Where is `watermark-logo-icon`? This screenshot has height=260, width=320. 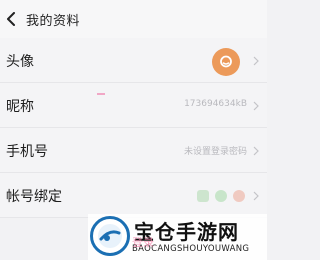 watermark-logo-icon is located at coordinates (110, 236).